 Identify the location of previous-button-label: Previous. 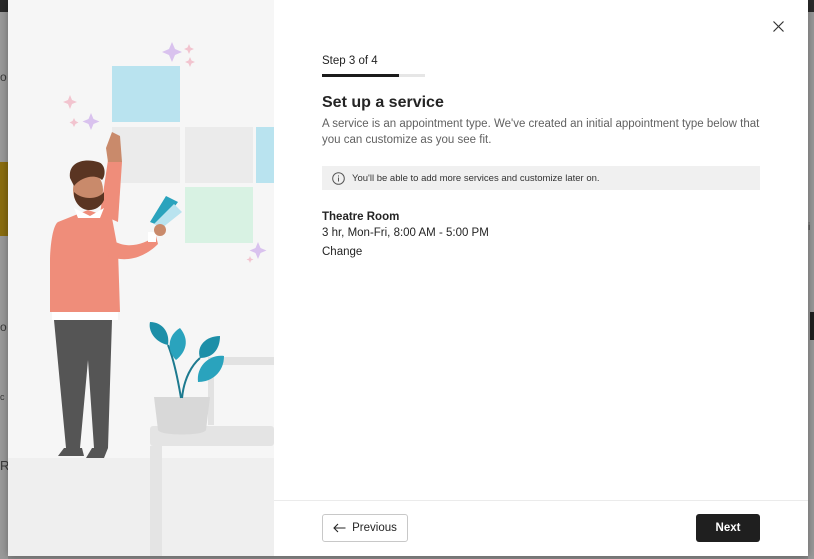
(374, 528).